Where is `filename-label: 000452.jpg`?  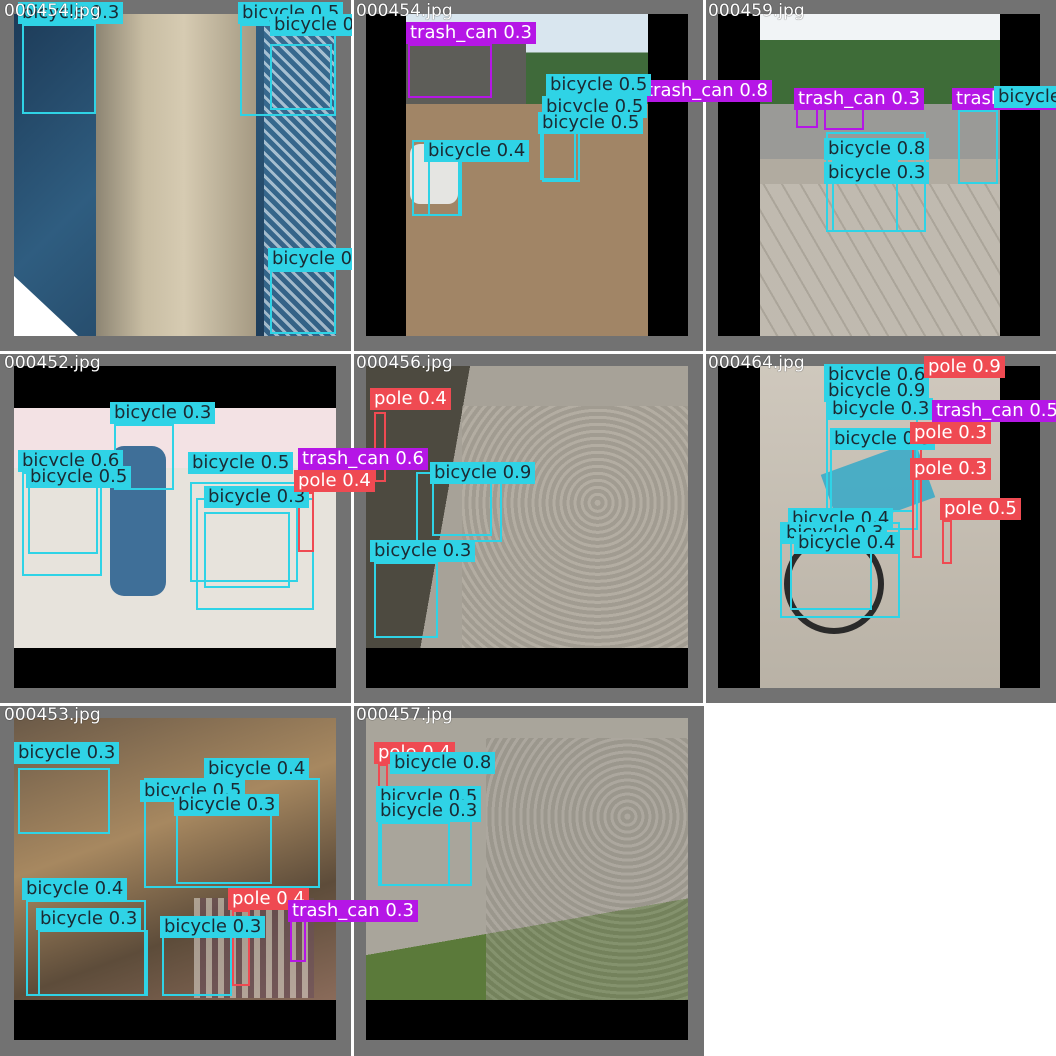 filename-label: 000452.jpg is located at coordinates (52, 363).